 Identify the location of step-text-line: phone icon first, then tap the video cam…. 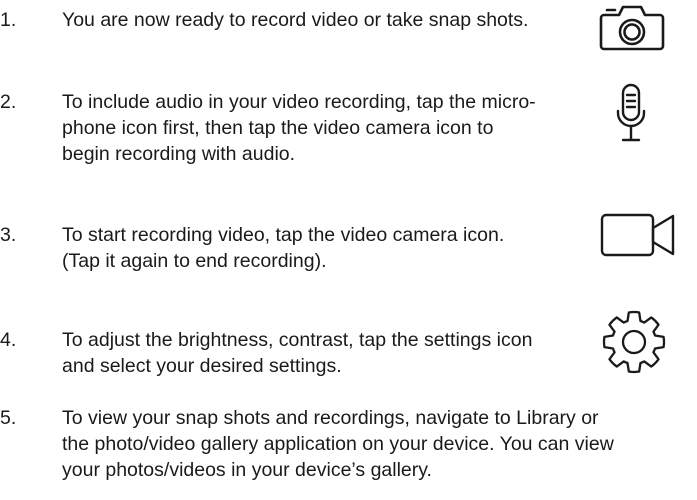
(278, 128).